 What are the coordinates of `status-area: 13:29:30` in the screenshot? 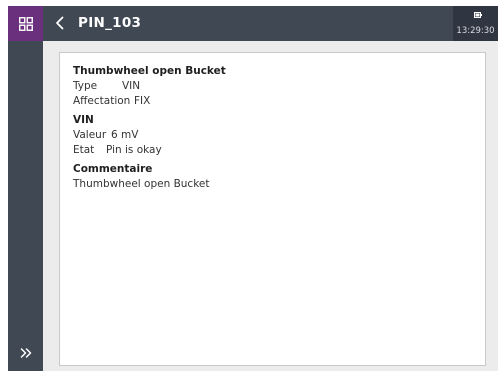 It's located at (475, 23).